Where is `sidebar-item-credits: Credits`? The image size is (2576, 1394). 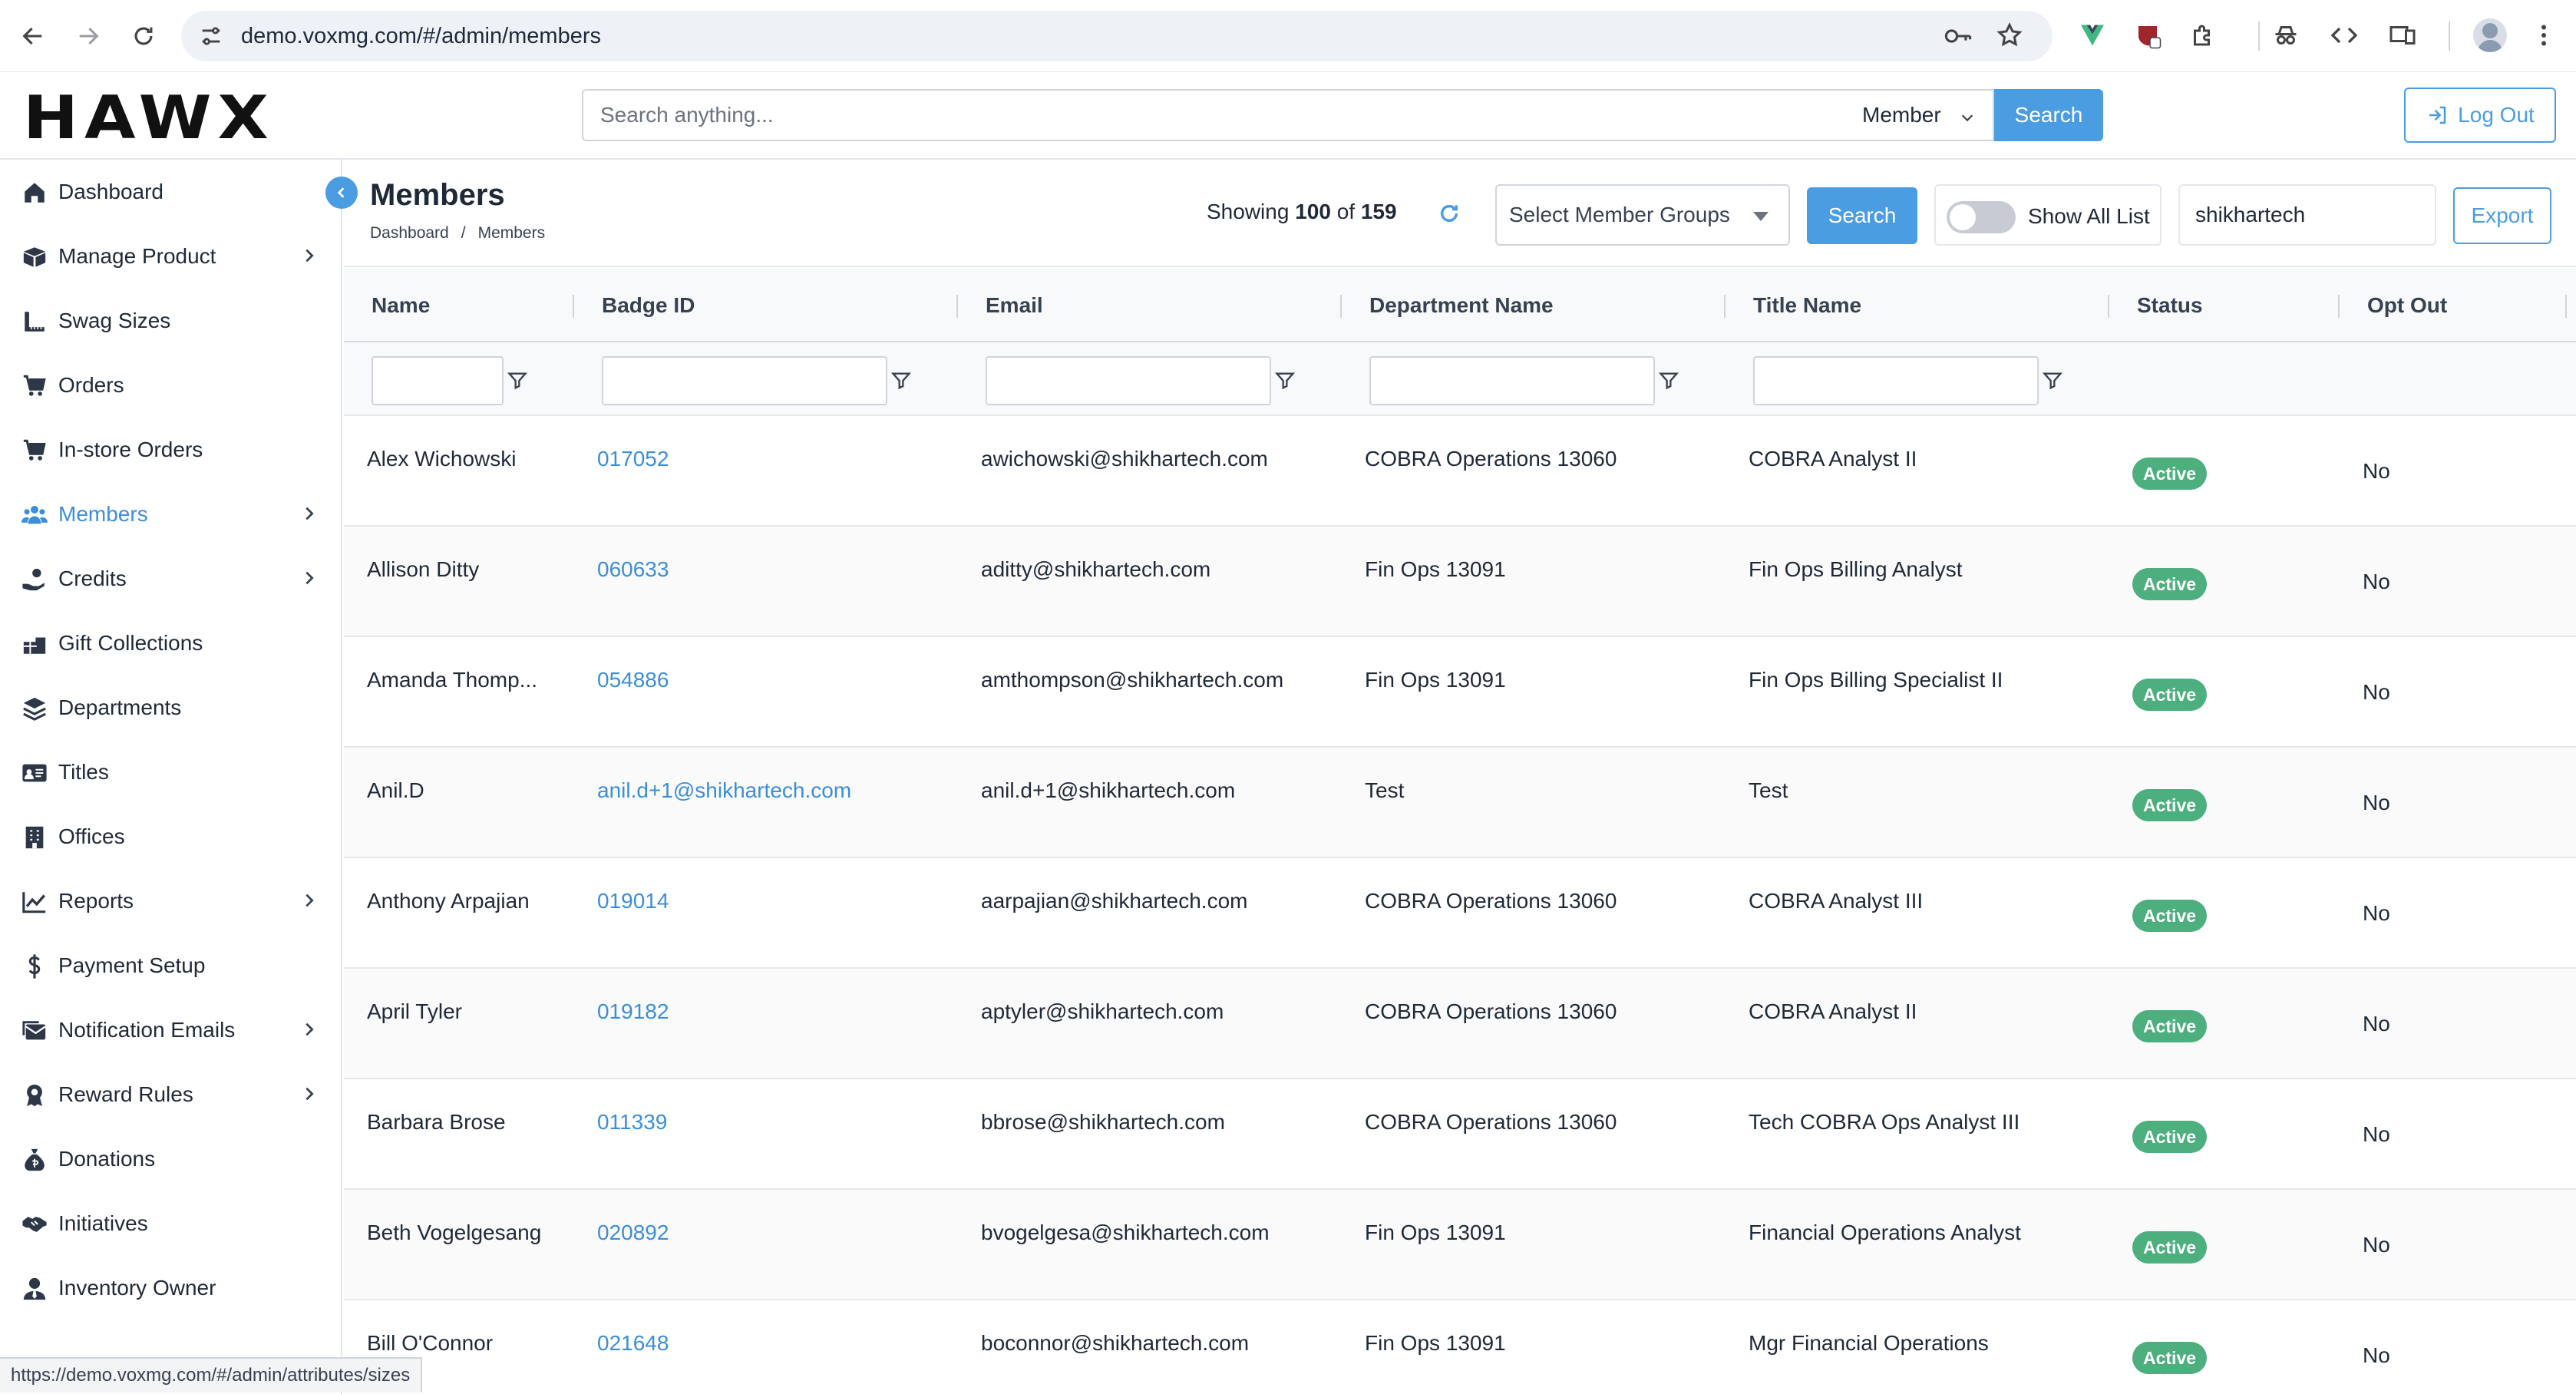
sidebar-item-credits: Credits is located at coordinates (171, 579).